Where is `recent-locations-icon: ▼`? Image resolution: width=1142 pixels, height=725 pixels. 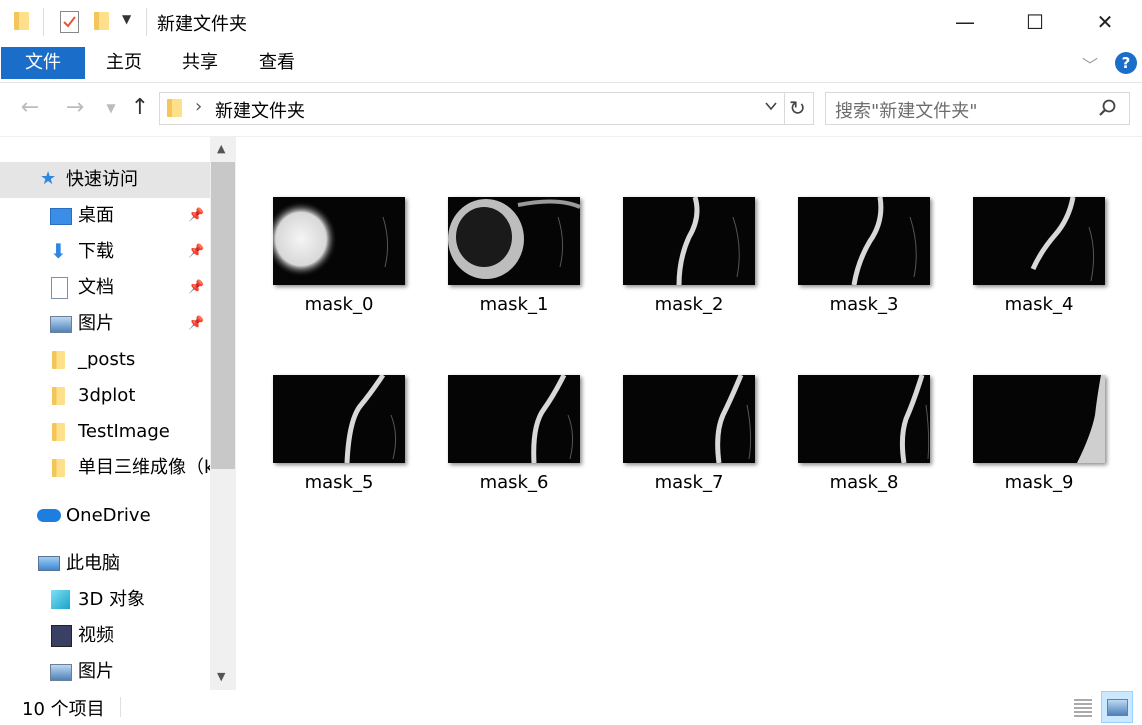 recent-locations-icon: ▼ is located at coordinates (111, 108).